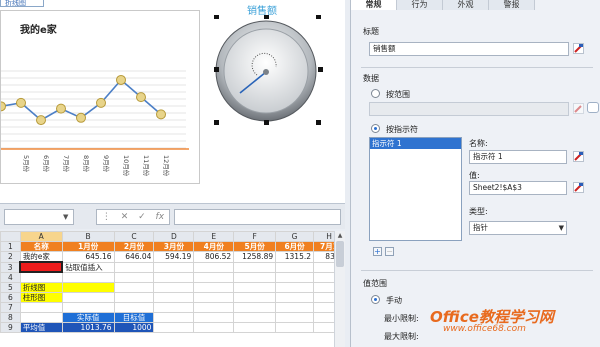  What do you see at coordinates (174, 257) in the screenshot?
I see `cell: 594.19` at bounding box center [174, 257].